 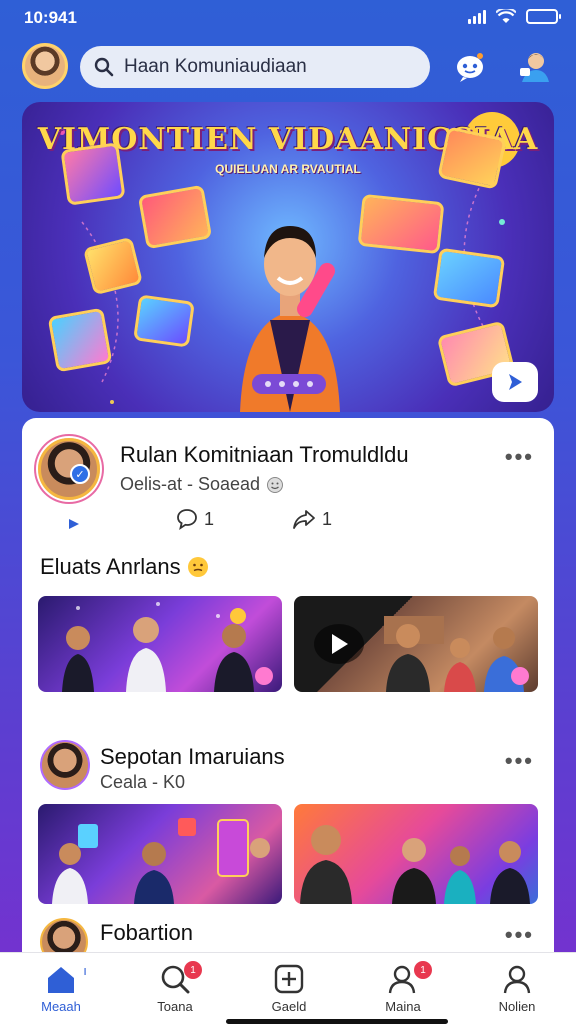 What do you see at coordinates (190, 484) in the screenshot?
I see `post-subtitle: Oelis-at - Soaead` at bounding box center [190, 484].